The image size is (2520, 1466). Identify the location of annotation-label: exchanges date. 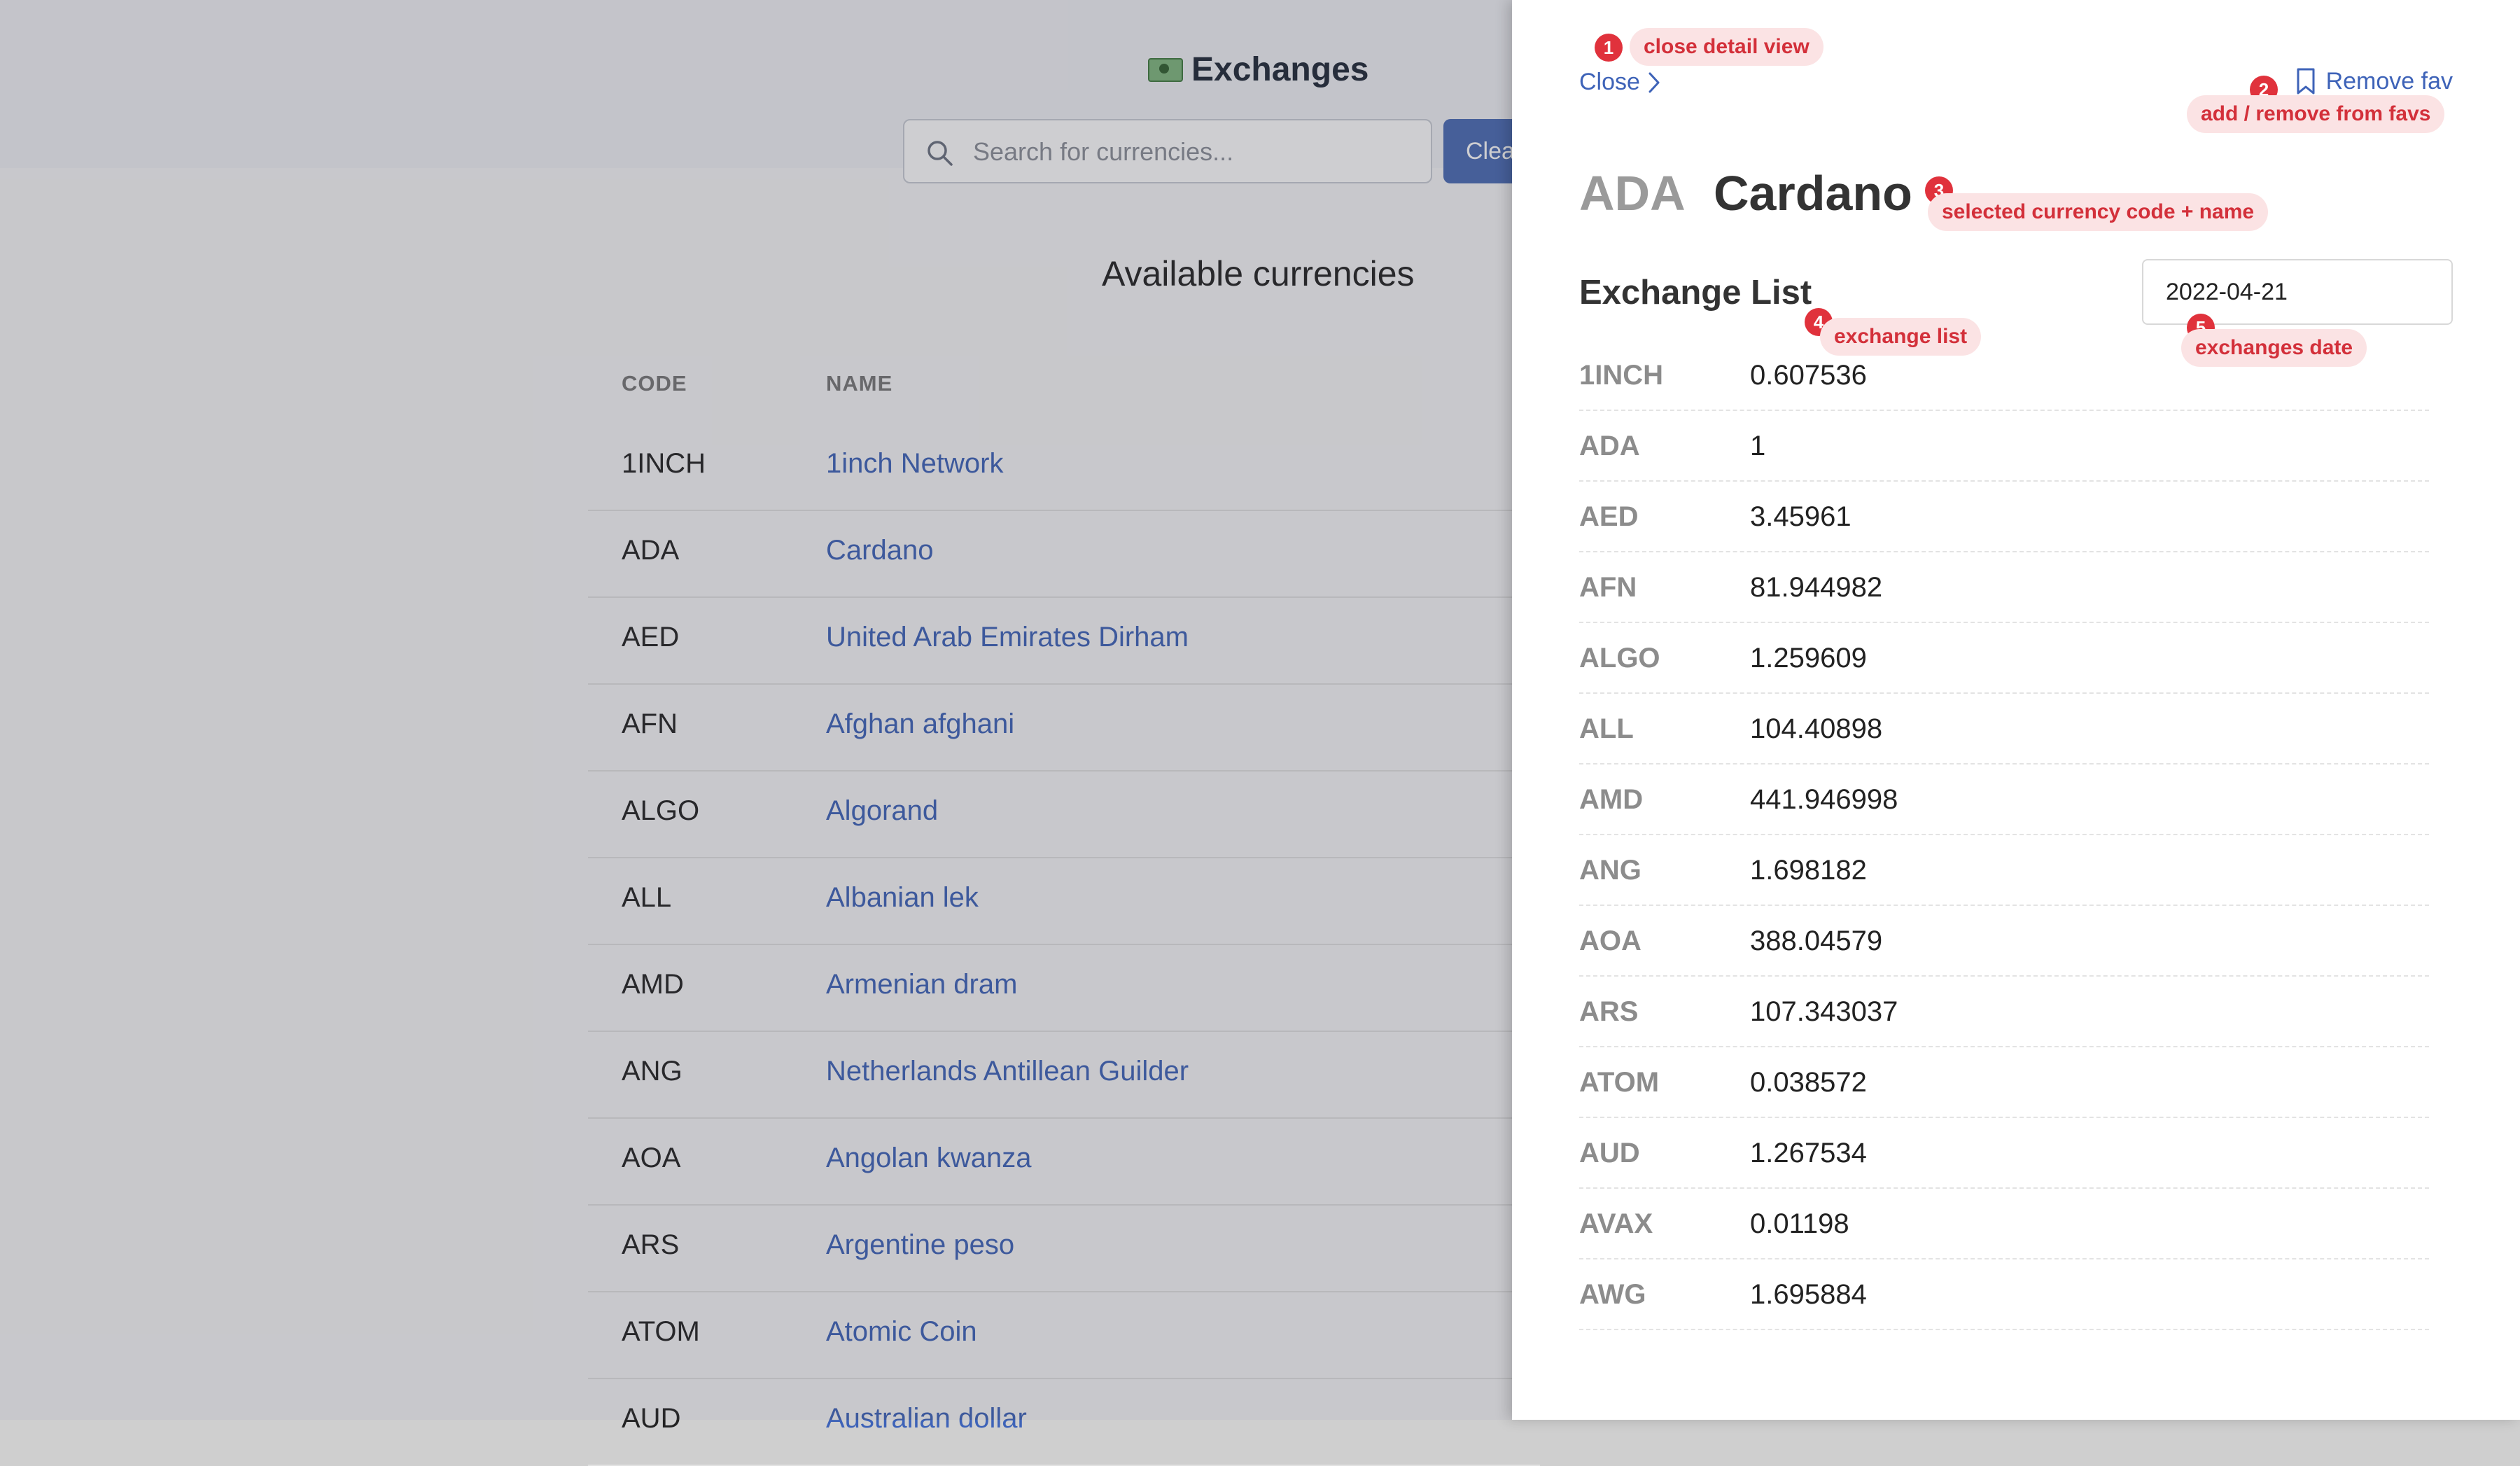
(2274, 348).